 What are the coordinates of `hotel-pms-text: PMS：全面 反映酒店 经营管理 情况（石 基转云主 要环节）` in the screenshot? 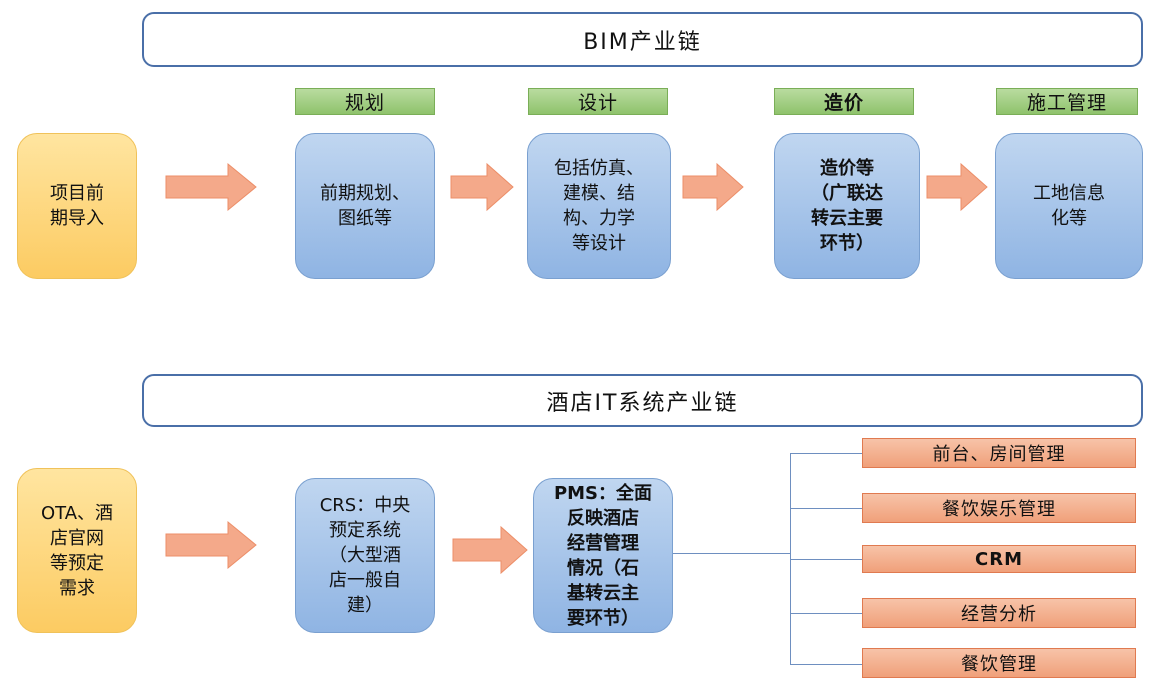 It's located at (603, 555).